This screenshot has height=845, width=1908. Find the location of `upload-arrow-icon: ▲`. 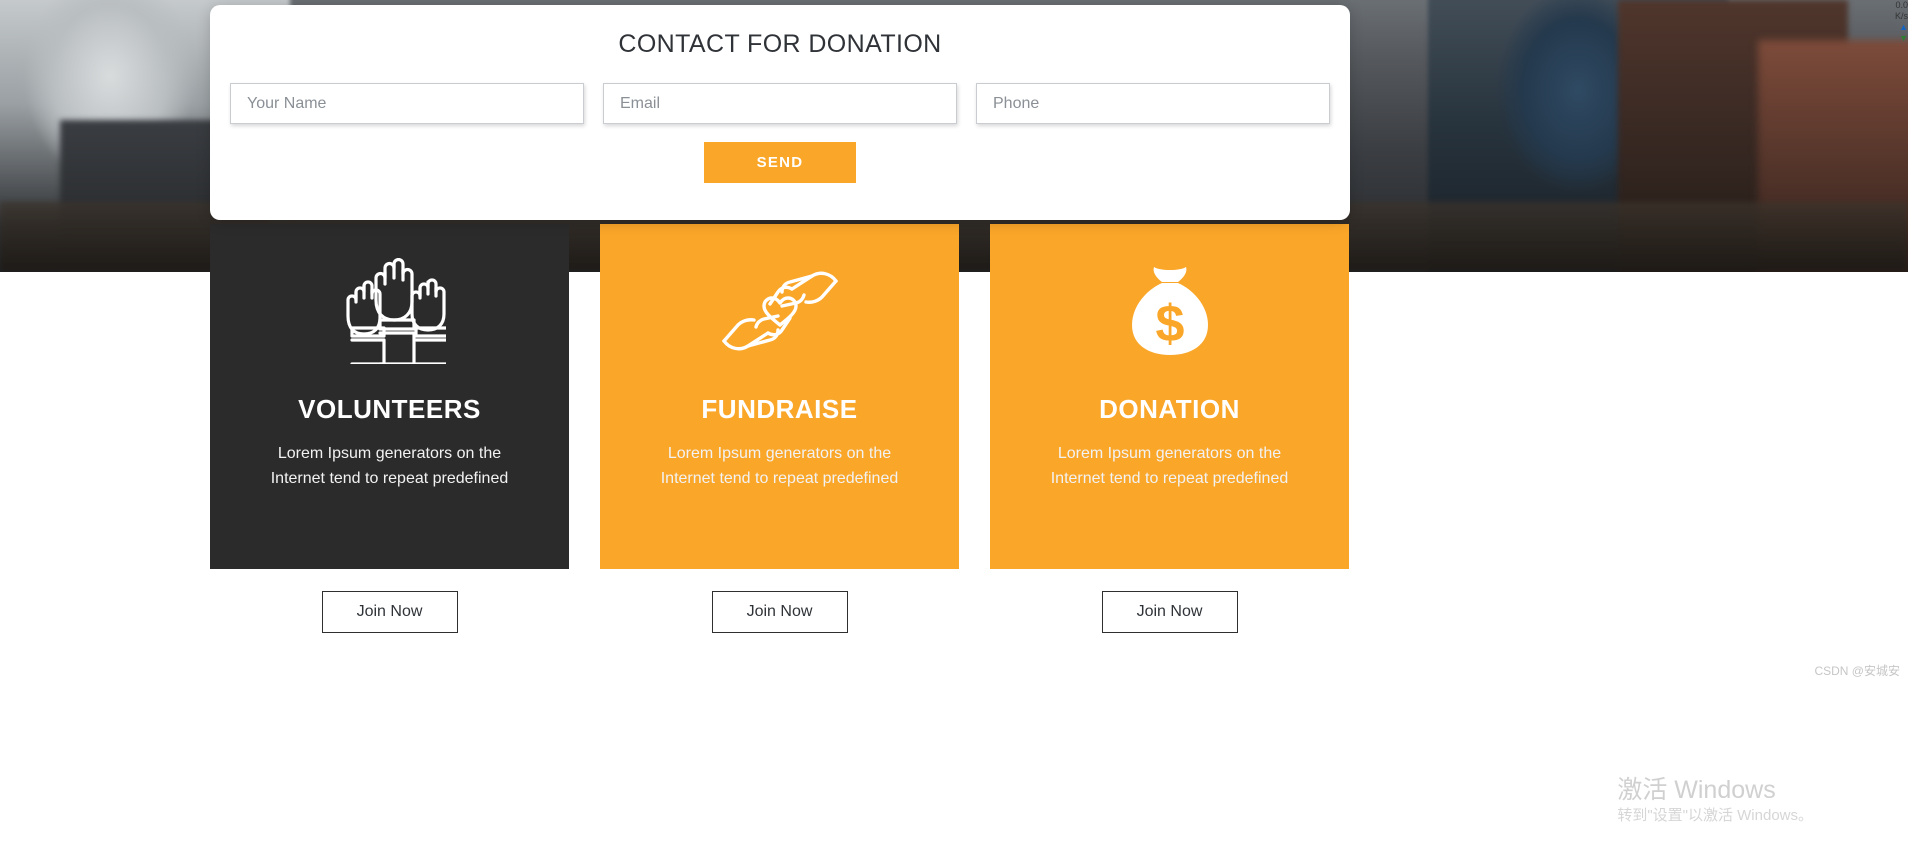

upload-arrow-icon: ▲ is located at coordinates (1903, 27).